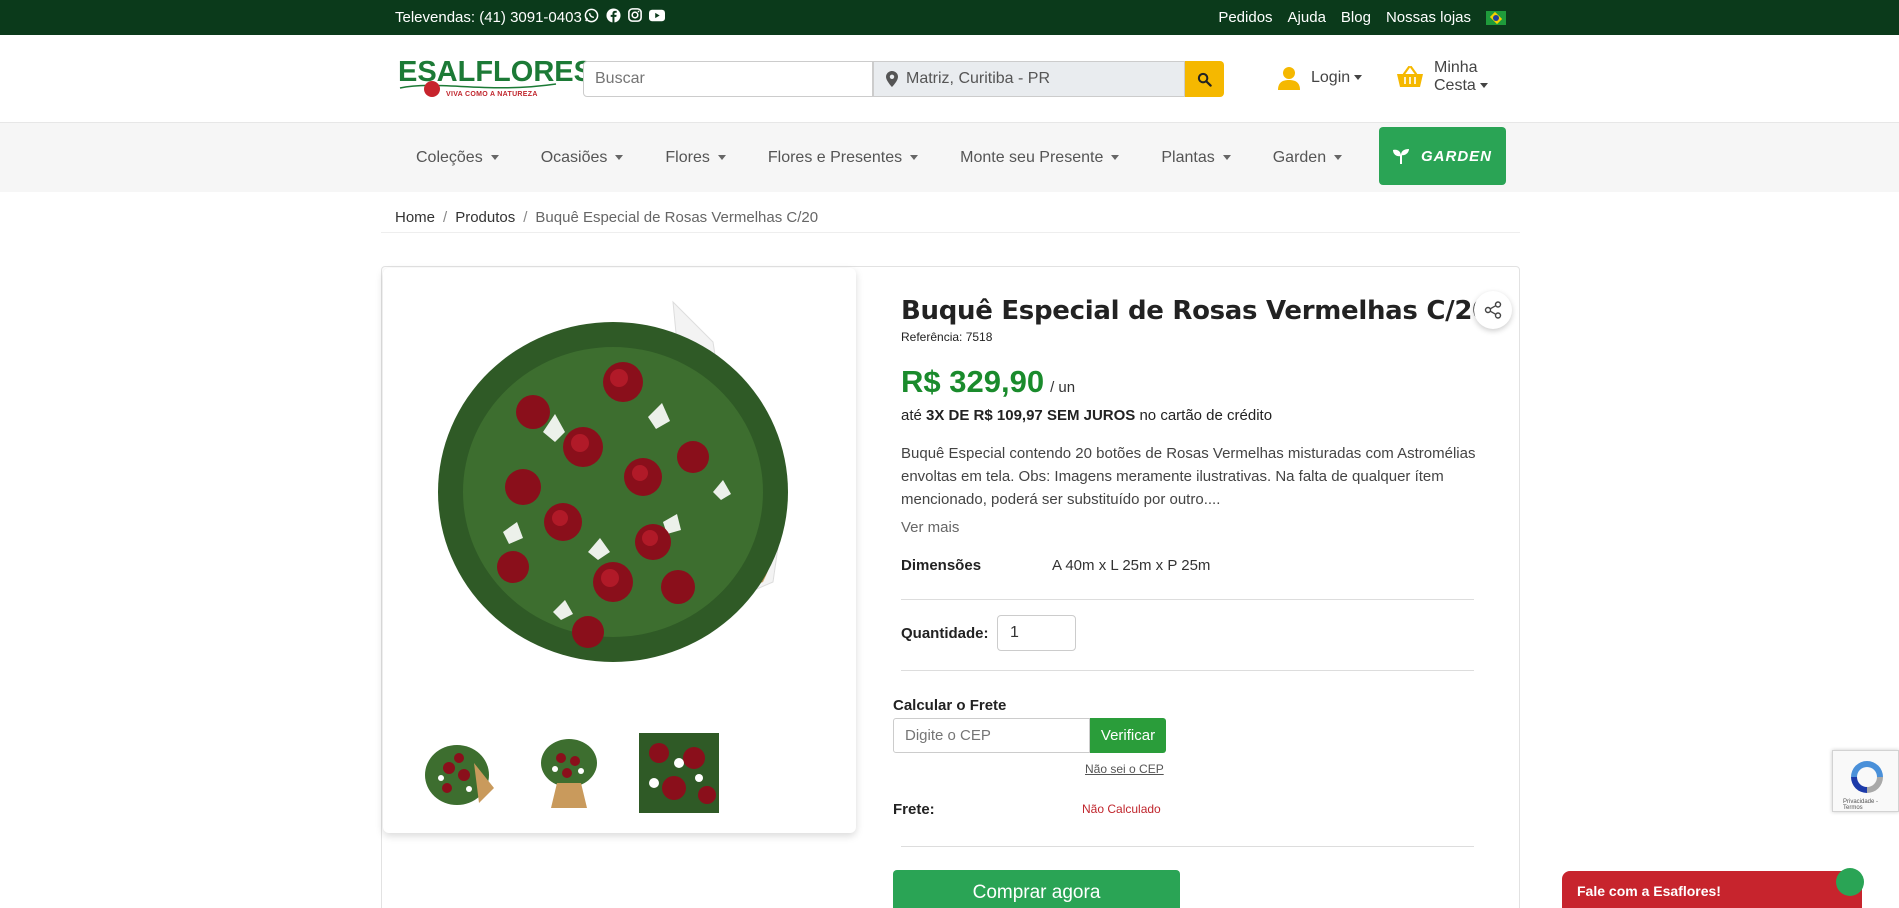  What do you see at coordinates (1428, 17) in the screenshot?
I see `link-nossas-lojas: Nossas lojas` at bounding box center [1428, 17].